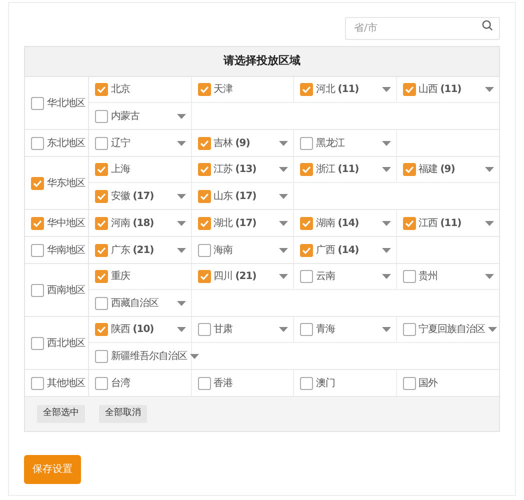 Image resolution: width=524 pixels, height=500 pixels. Describe the element at coordinates (123, 414) in the screenshot. I see `select-button: 全部取消` at that location.